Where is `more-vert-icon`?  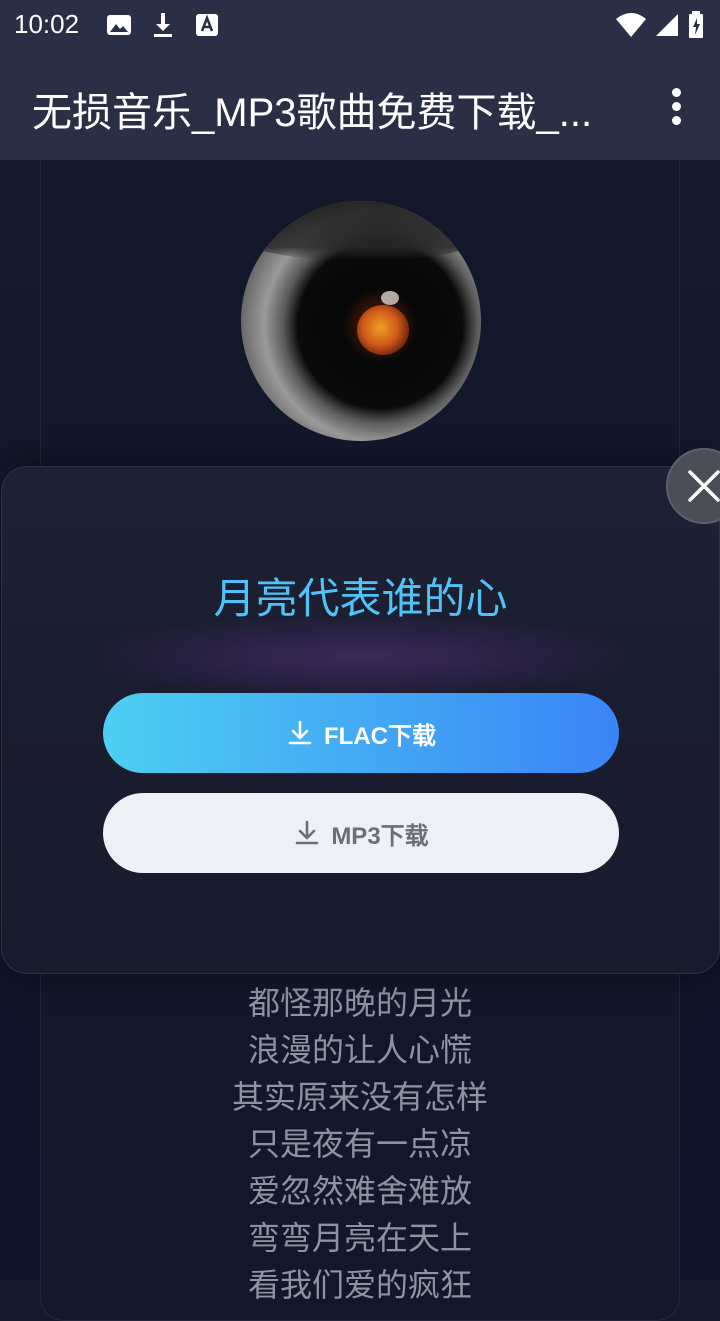 more-vert-icon is located at coordinates (676, 92).